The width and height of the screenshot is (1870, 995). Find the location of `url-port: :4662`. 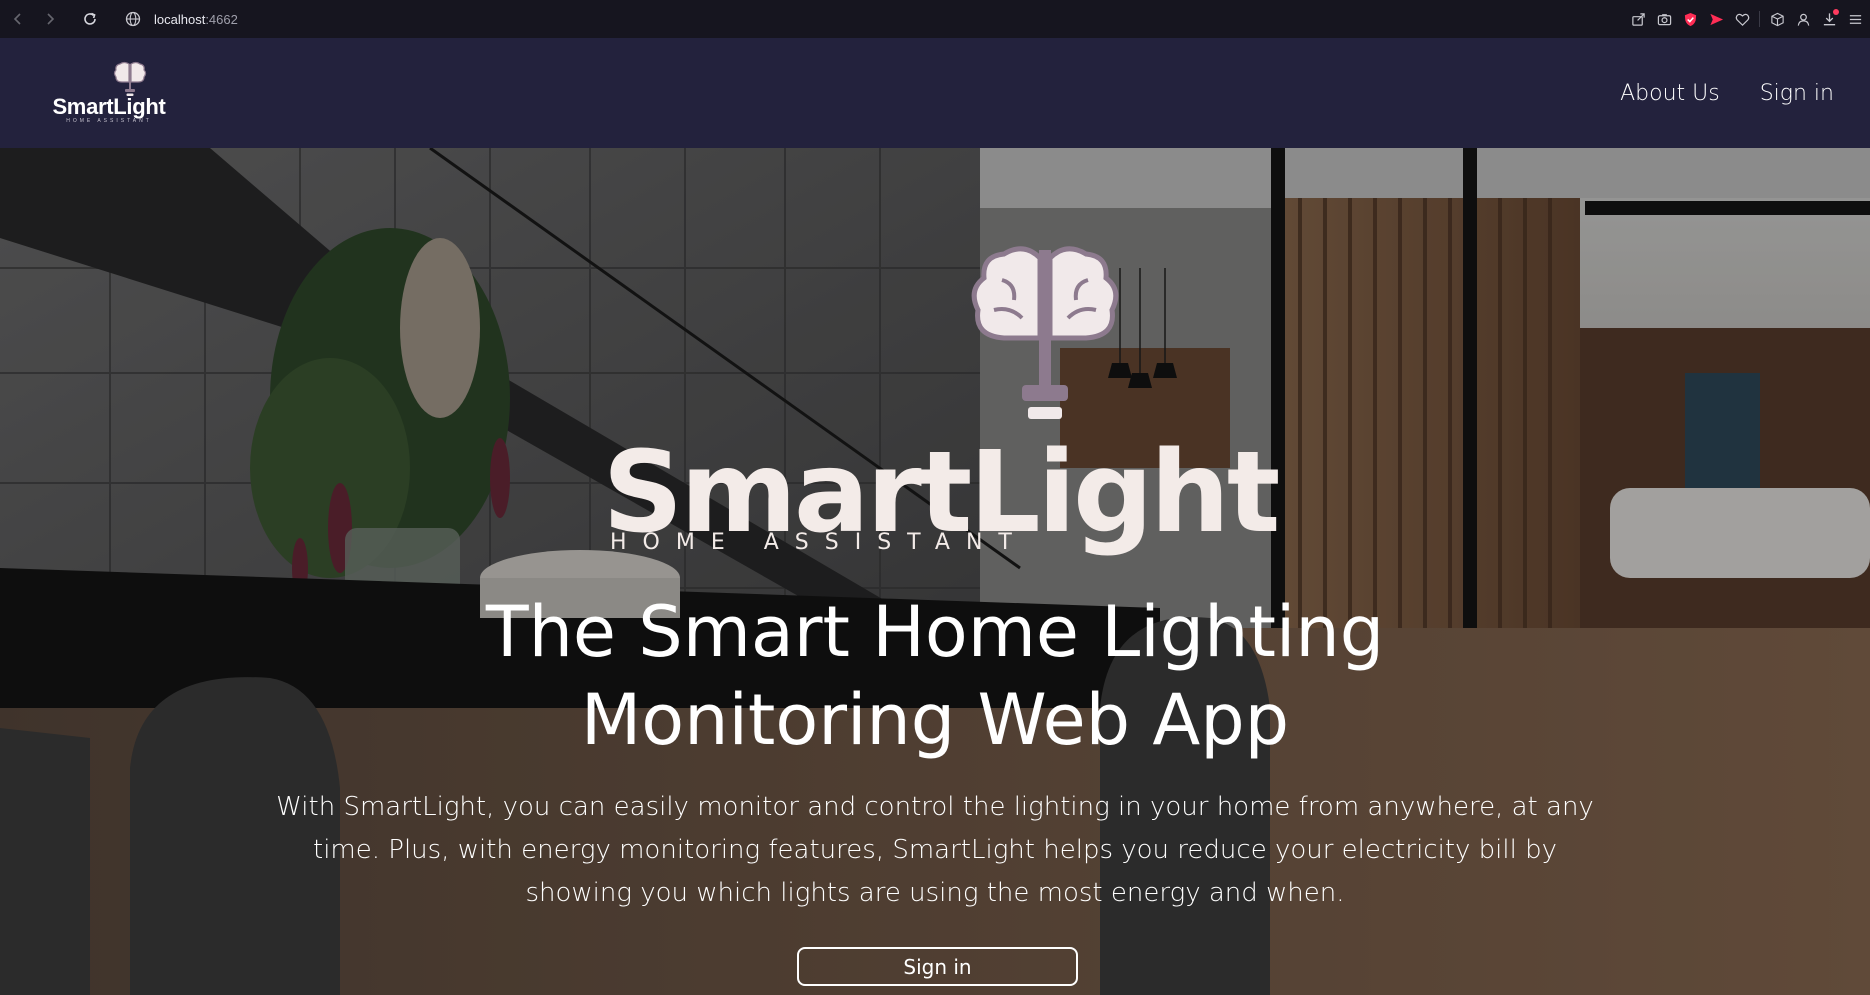

url-port: :4662 is located at coordinates (221, 19).